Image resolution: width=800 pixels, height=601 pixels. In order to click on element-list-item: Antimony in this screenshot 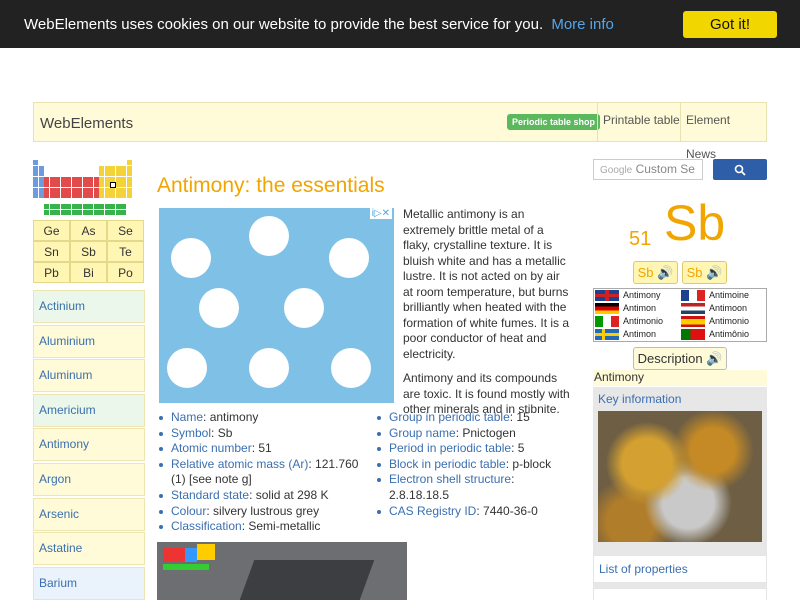, I will do `click(89, 445)`.